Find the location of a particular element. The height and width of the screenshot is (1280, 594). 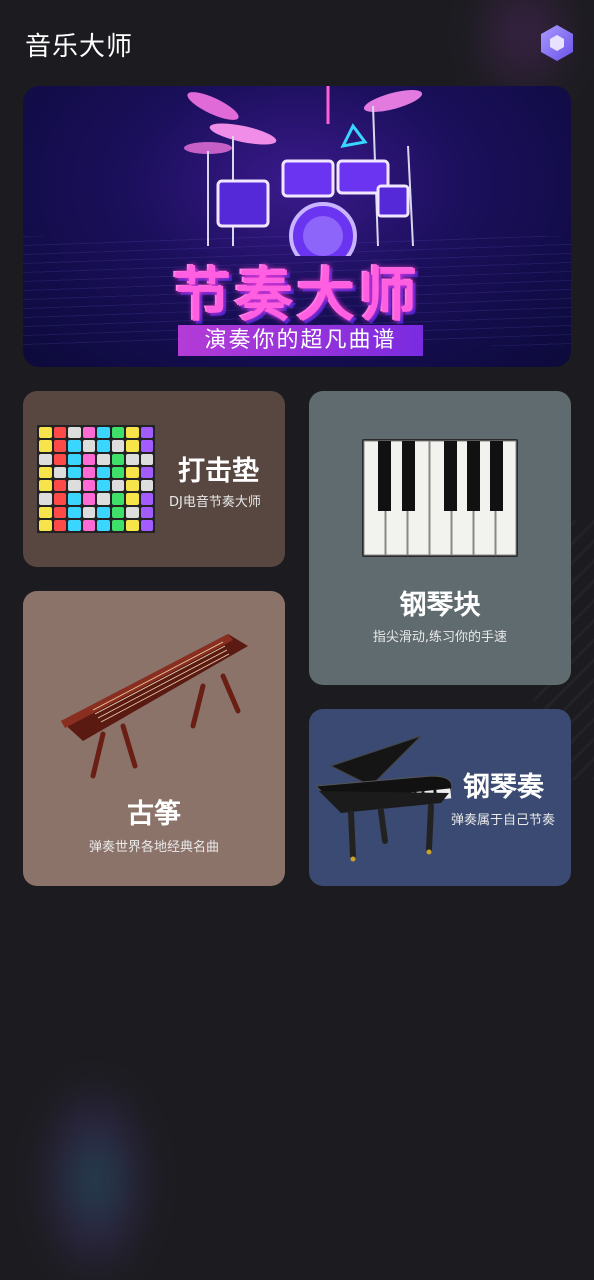

piano-tiles-card: 钢琴块 指尖滑动,练习你的手速 is located at coordinates (440, 538).